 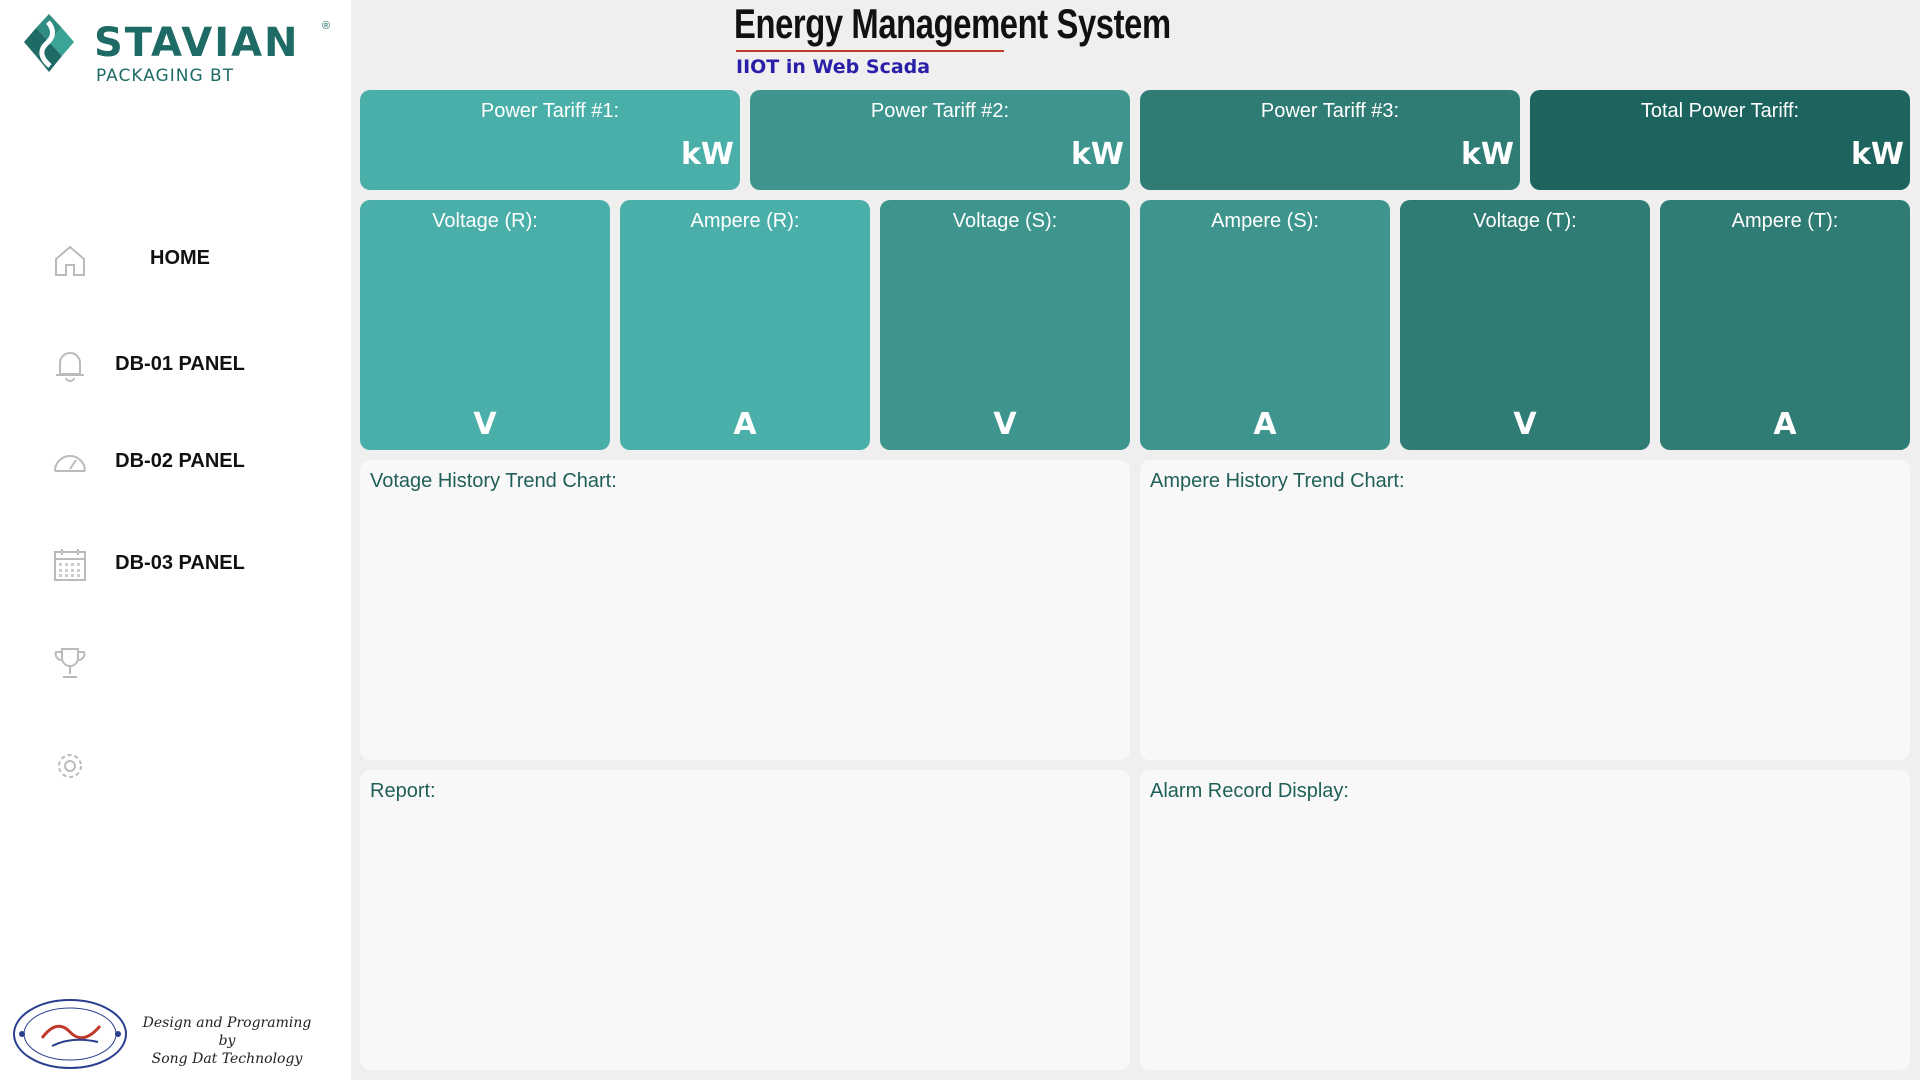 I want to click on brand-name: STAVIAN, so click(x=197, y=43).